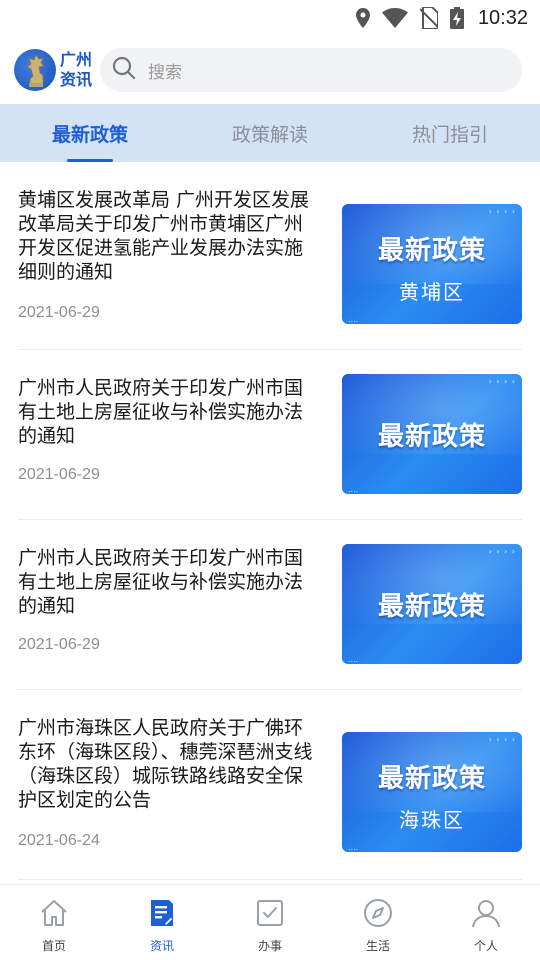 Image resolution: width=540 pixels, height=960 pixels. I want to click on bottom-nav: 首页 资讯 办事 生活 个人, so click(270, 922).